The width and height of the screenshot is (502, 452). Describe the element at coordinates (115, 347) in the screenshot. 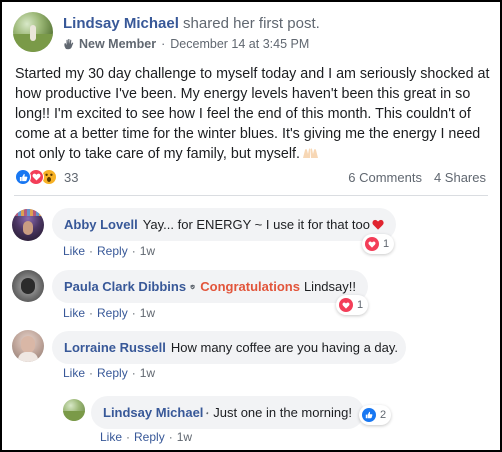

I see `commenter-name: Lorraine Russell` at that location.